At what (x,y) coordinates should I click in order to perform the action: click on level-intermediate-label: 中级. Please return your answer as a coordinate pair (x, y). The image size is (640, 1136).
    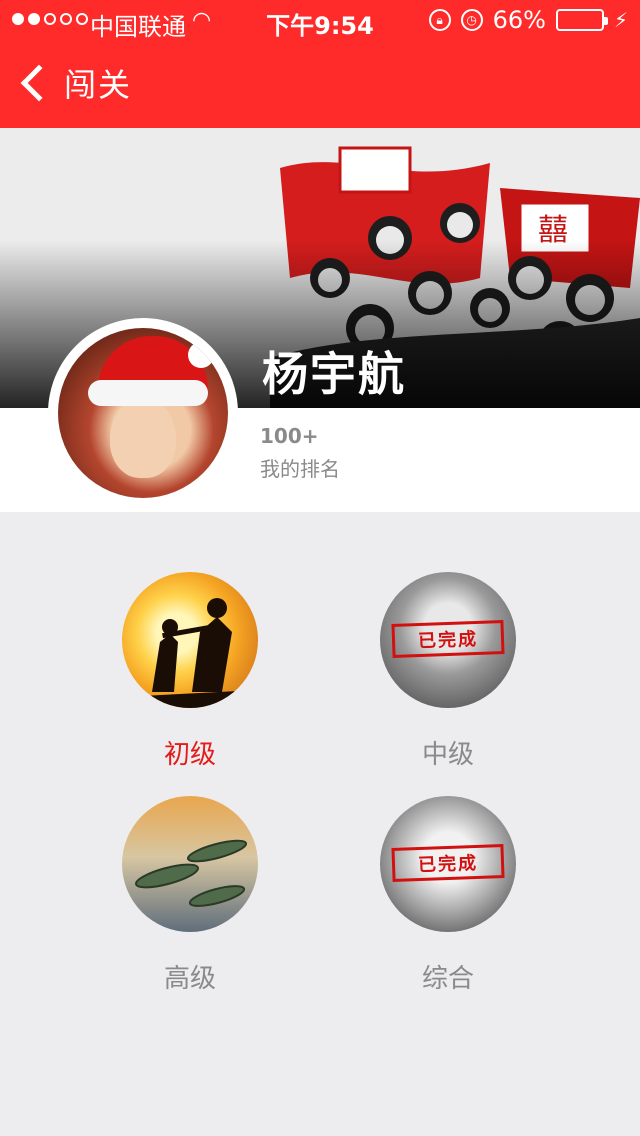
    Looking at the image, I should click on (447, 755).